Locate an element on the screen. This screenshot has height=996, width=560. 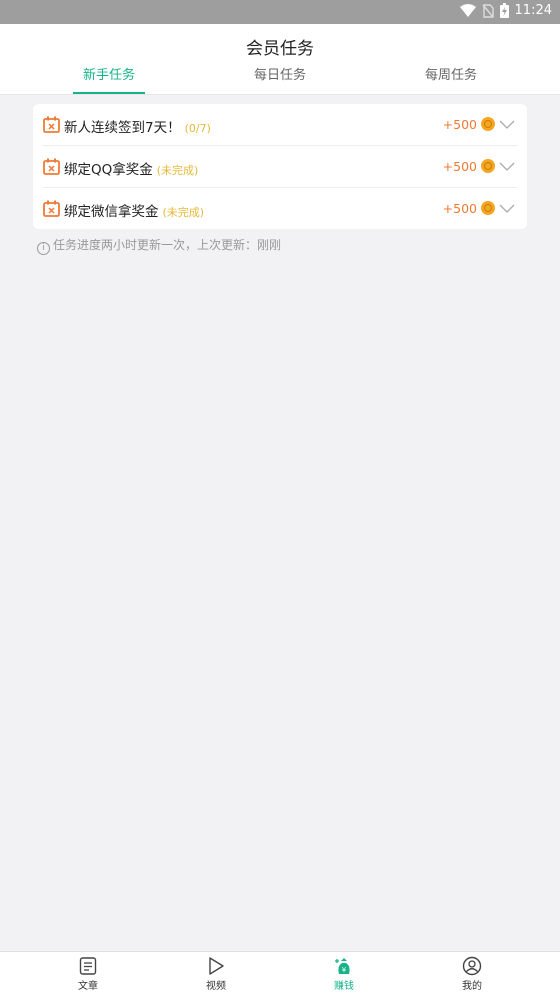
bottom-nav: 文章 视频 ¥ 赚钱 我的 is located at coordinates (280, 973).